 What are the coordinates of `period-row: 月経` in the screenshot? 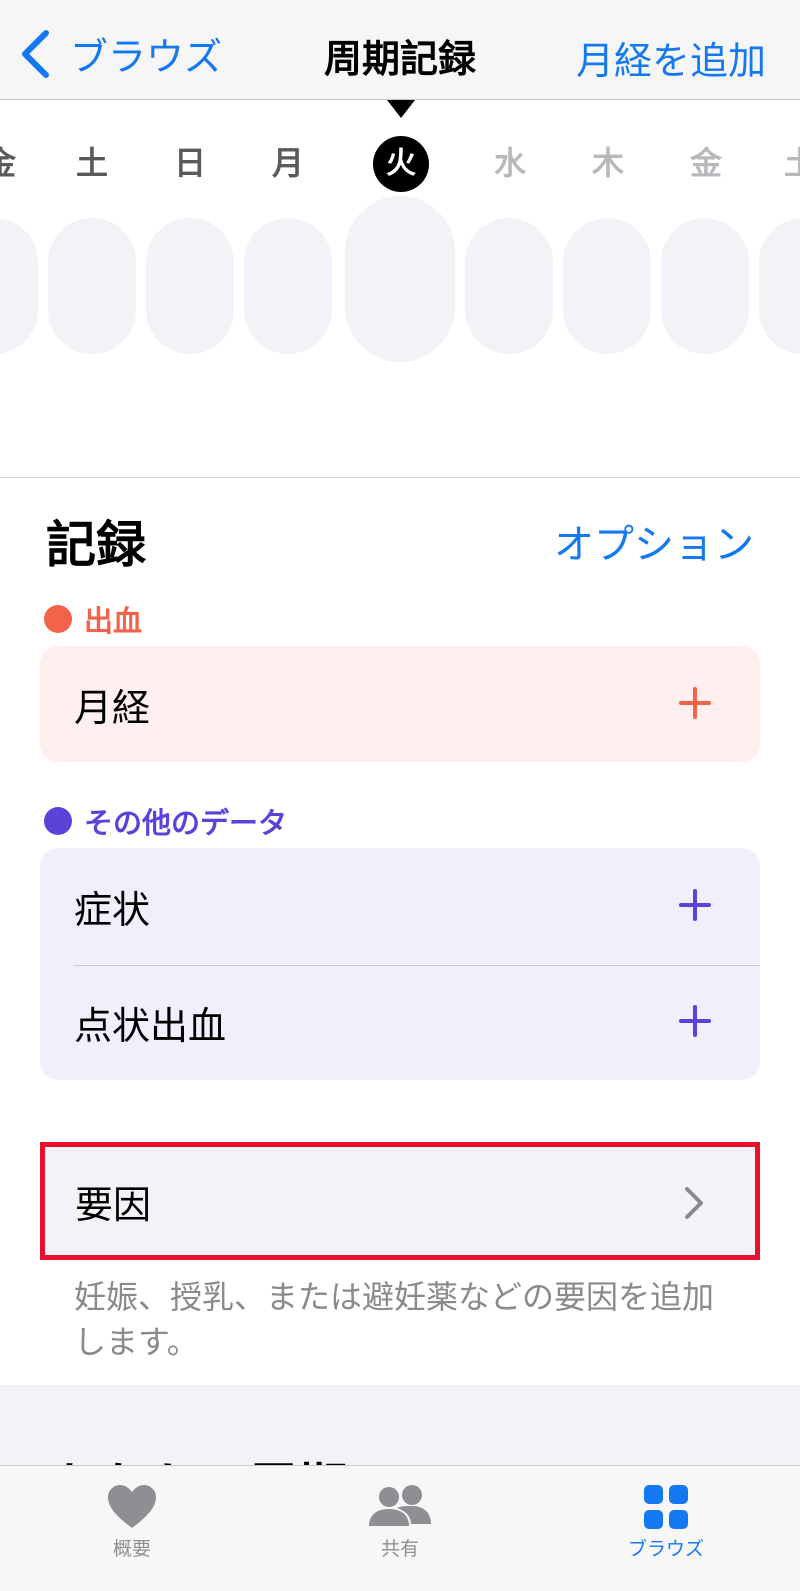 It's located at (400, 704).